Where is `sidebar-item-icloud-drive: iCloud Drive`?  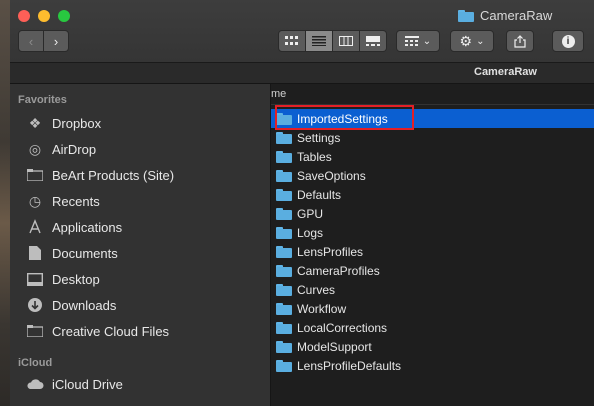
sidebar-item-icloud-drive: iCloud Drive is located at coordinates (74, 384).